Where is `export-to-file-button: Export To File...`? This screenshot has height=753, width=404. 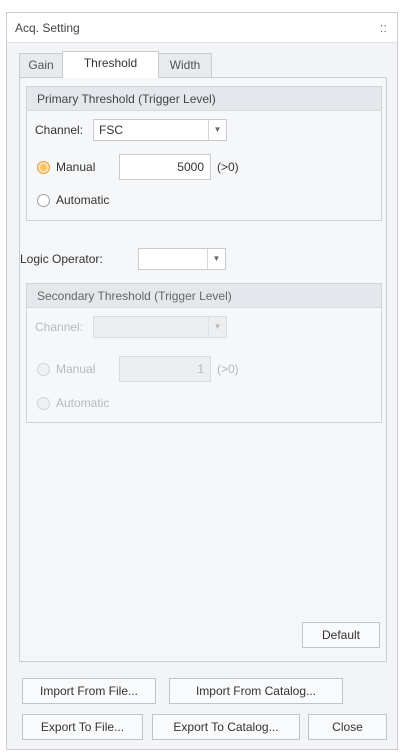 export-to-file-button: Export To File... is located at coordinates (82, 727).